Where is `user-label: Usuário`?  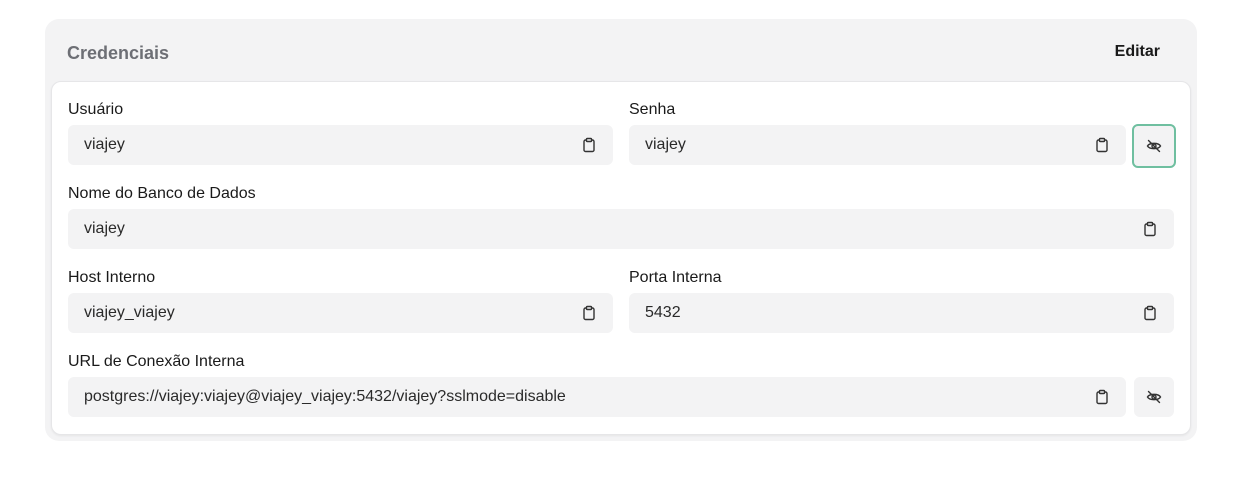 user-label: Usuário is located at coordinates (96, 109).